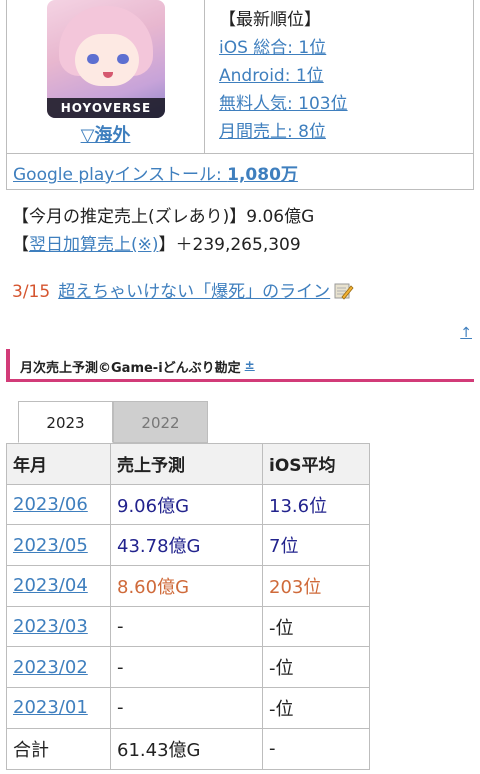 The image size is (480, 774). What do you see at coordinates (316, 545) in the screenshot?
I see `ios-cell: 7位` at bounding box center [316, 545].